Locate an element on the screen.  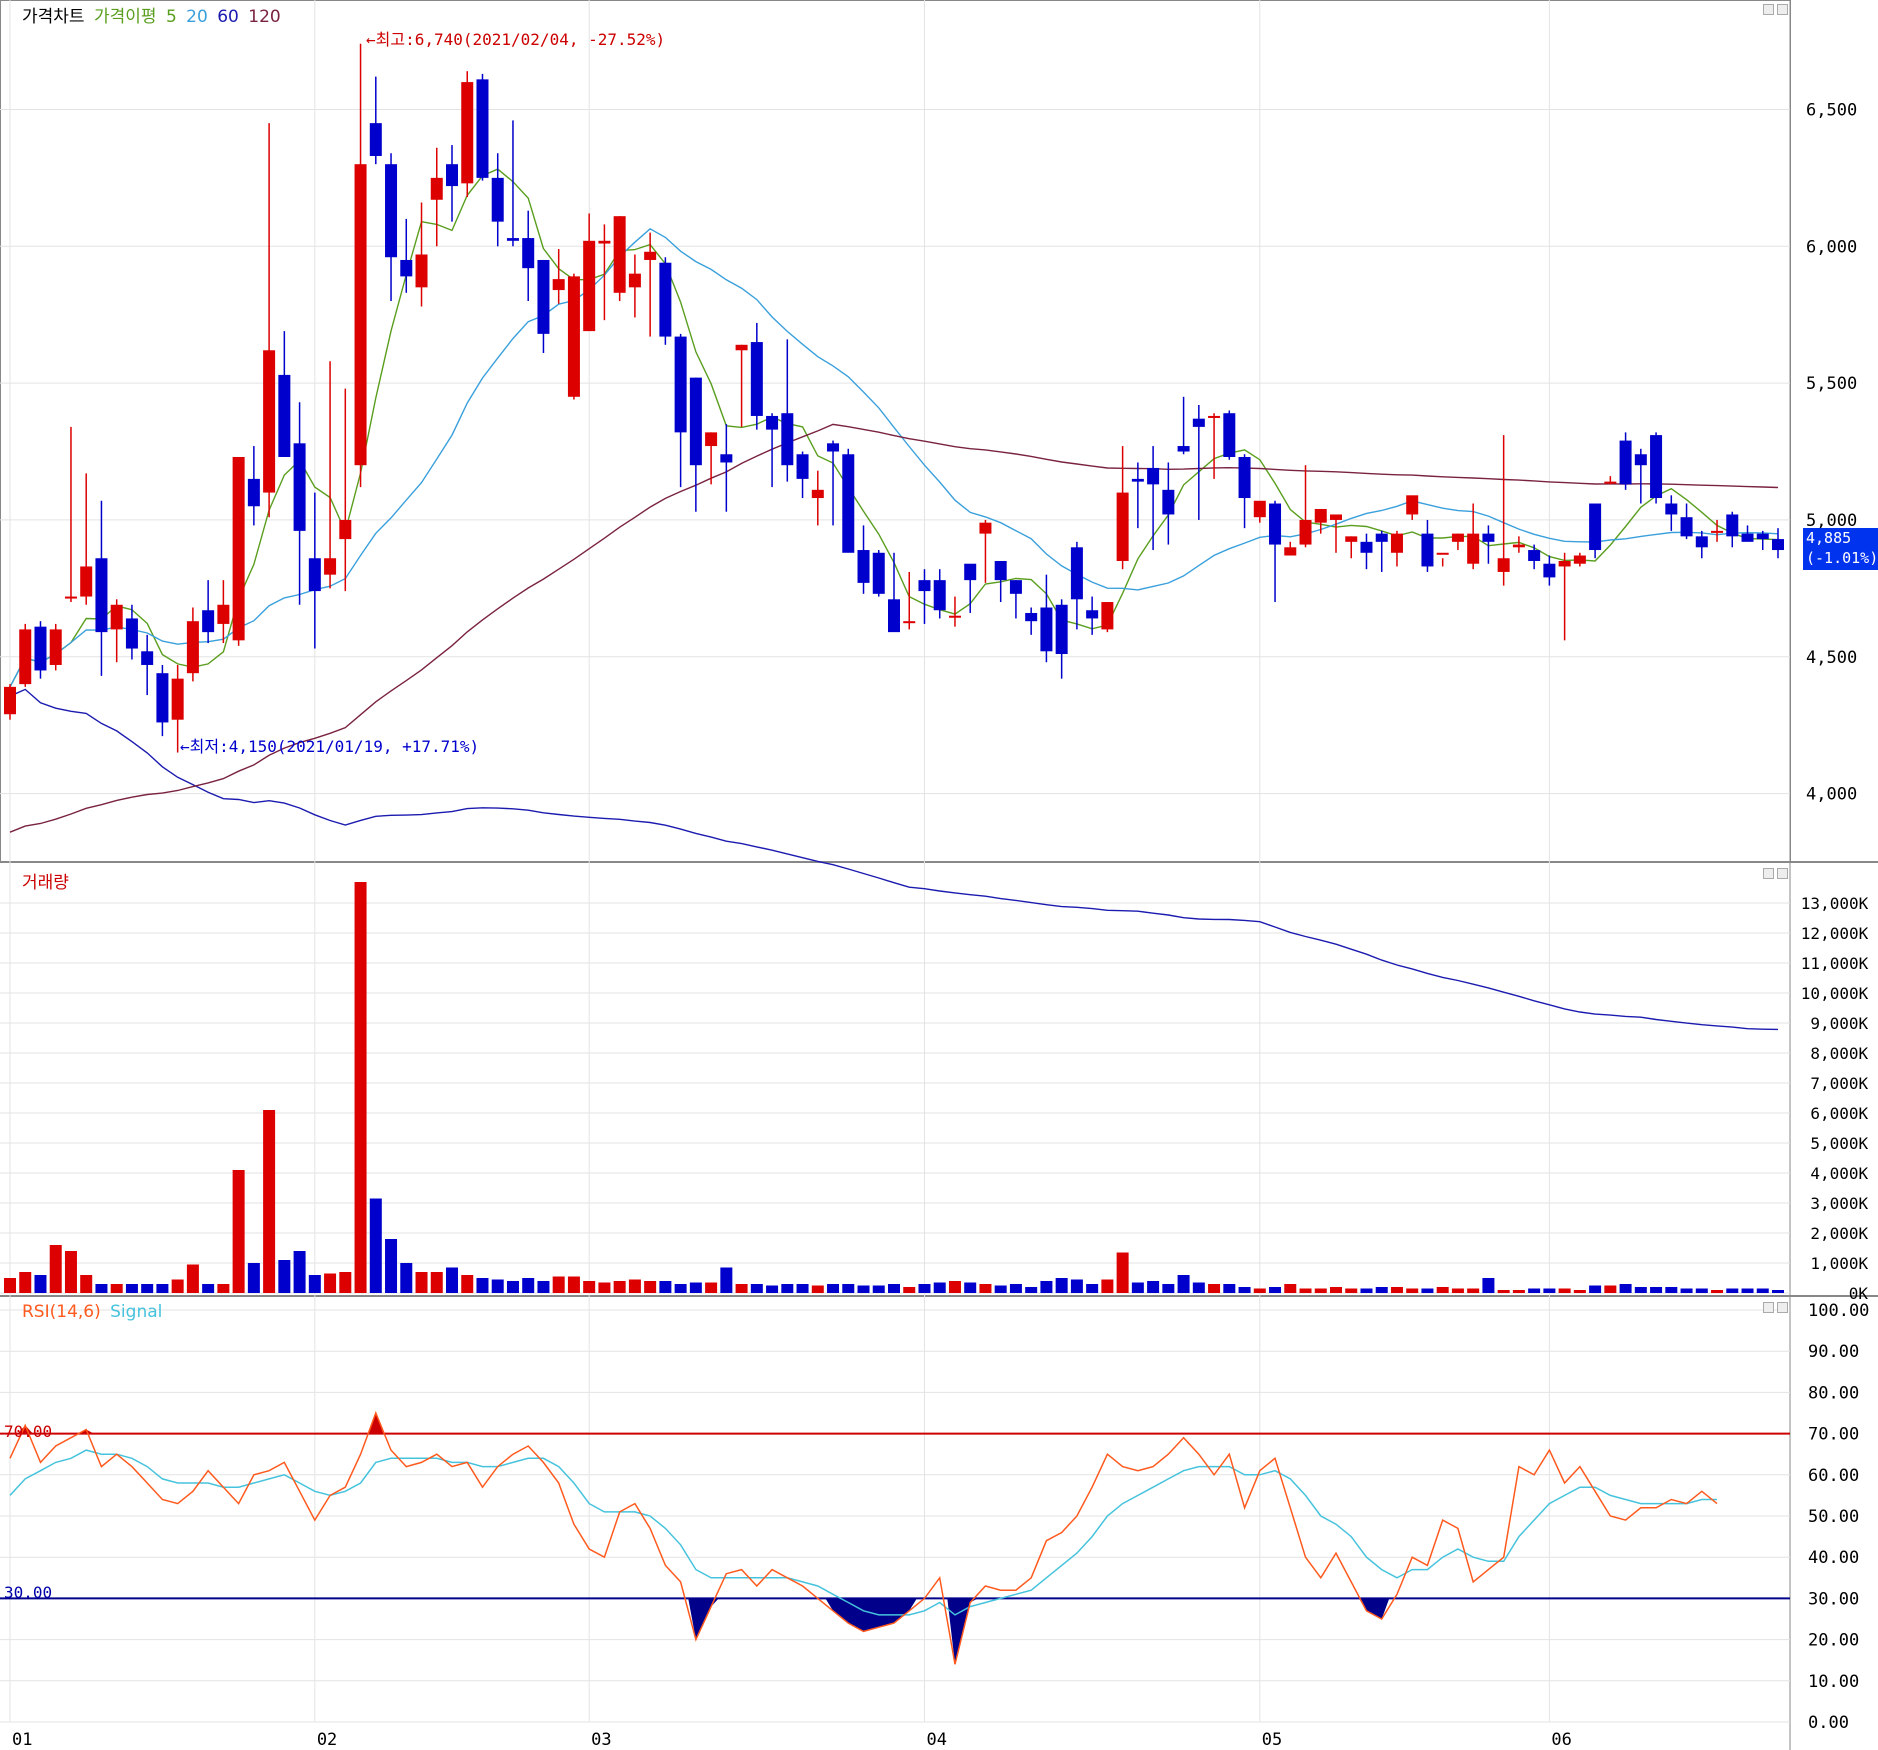
rsi-tick-label: 50.00 is located at coordinates (1833, 1517).